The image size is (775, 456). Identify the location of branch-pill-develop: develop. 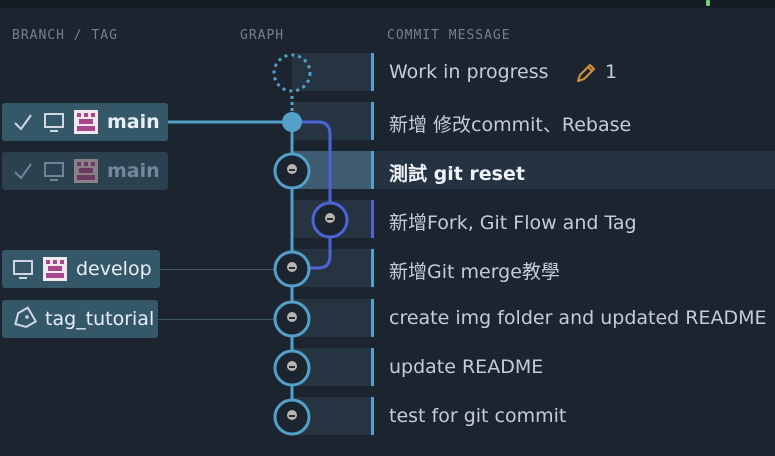
(81, 269).